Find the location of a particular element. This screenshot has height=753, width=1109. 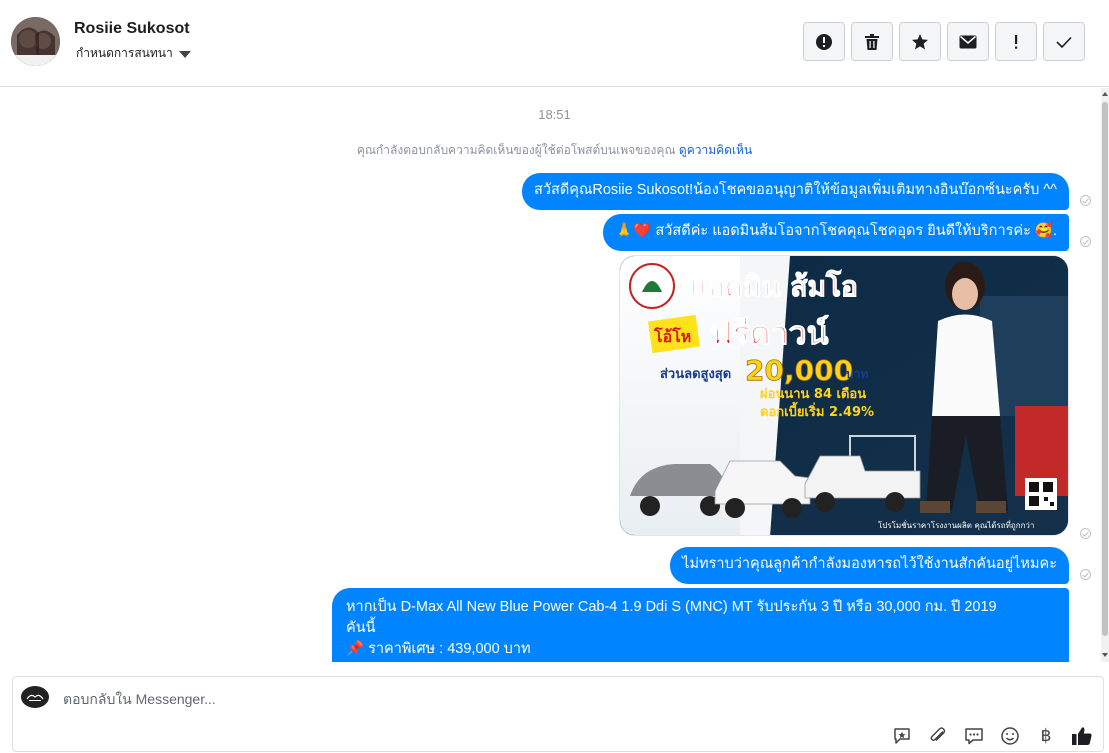

star-icon is located at coordinates (920, 41).